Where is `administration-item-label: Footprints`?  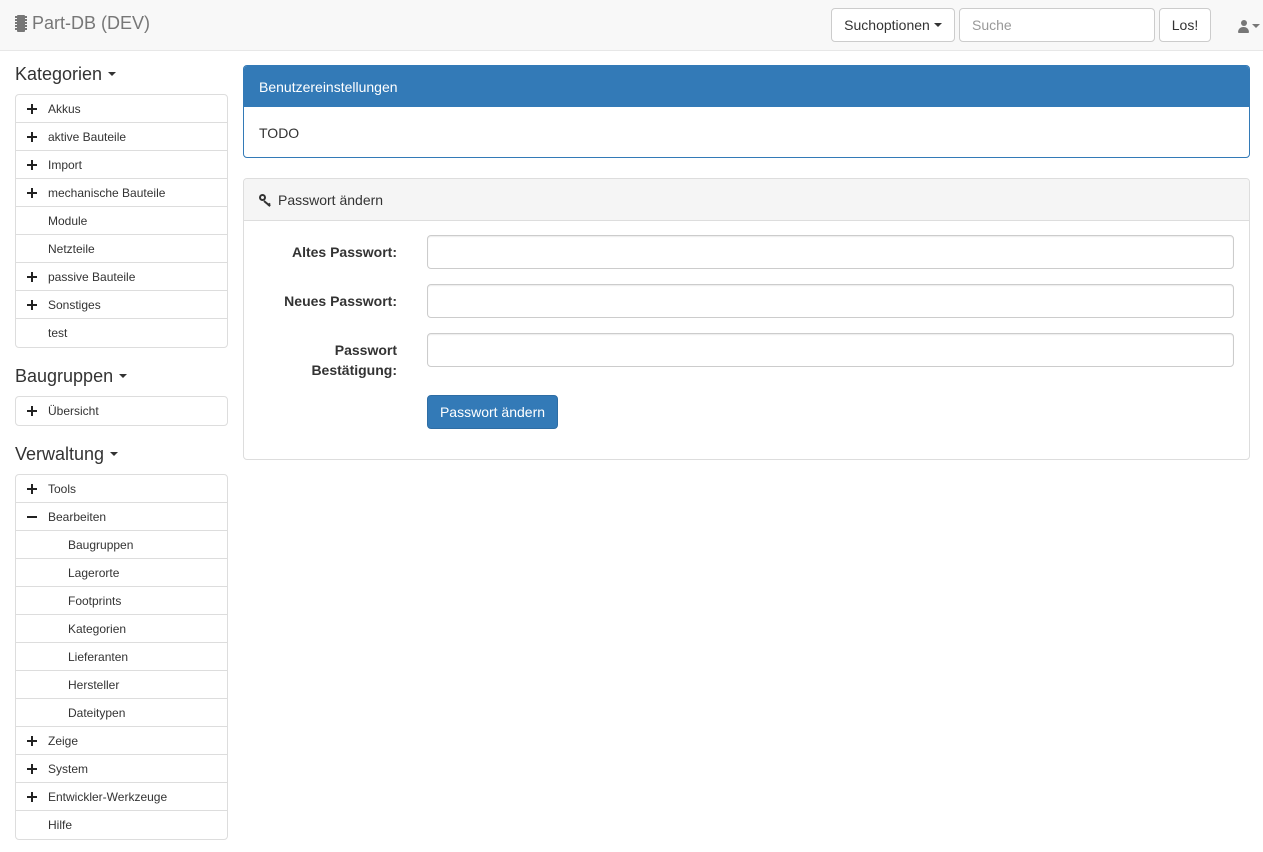
administration-item-label: Footprints is located at coordinates (95, 600).